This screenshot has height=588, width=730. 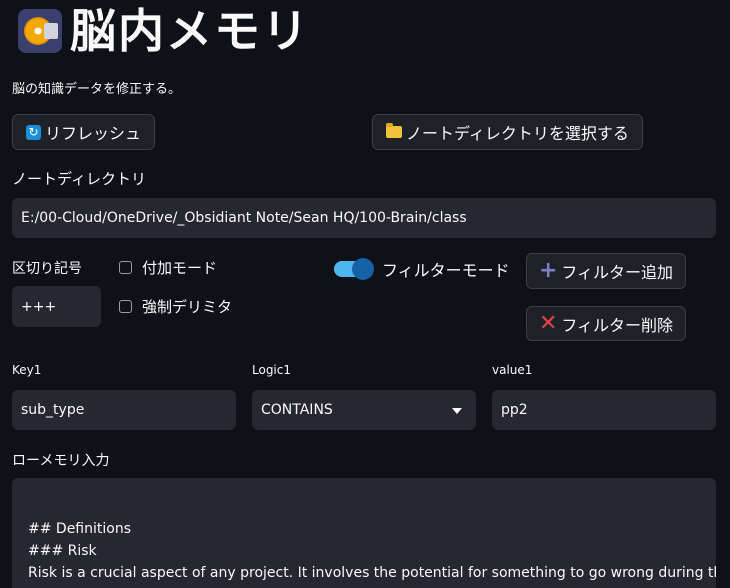 I want to click on select-directory-button: ノートディレクトリを選択する, so click(x=507, y=132).